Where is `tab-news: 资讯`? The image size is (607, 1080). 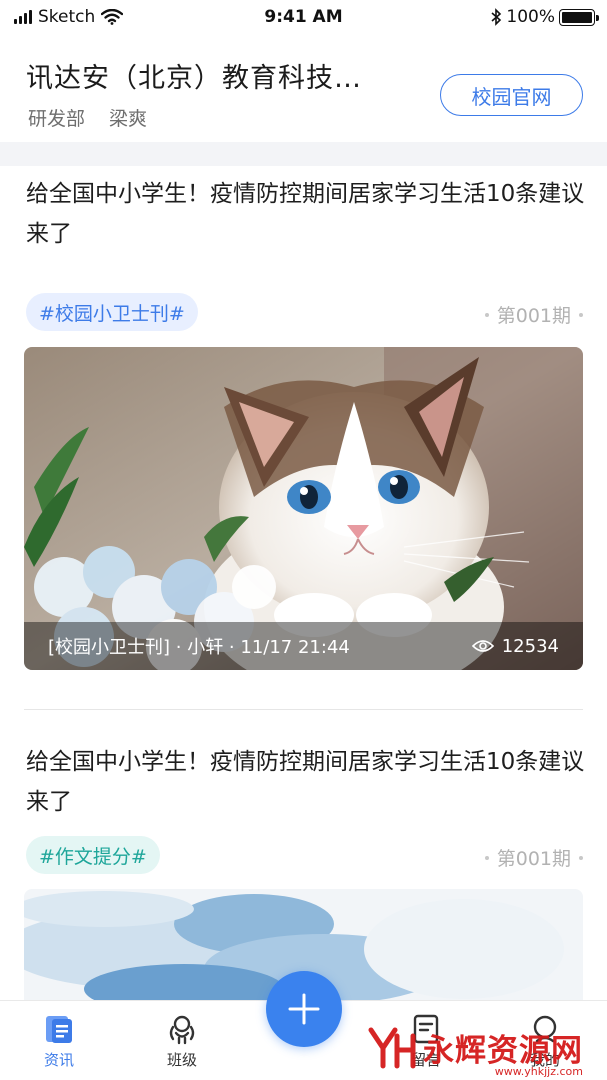 tab-news: 资讯 is located at coordinates (59, 1041).